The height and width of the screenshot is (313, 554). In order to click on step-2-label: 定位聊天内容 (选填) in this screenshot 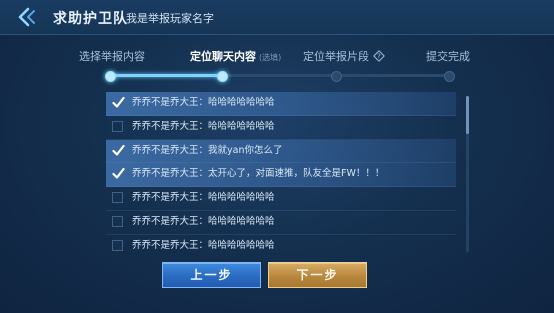, I will do `click(236, 56)`.